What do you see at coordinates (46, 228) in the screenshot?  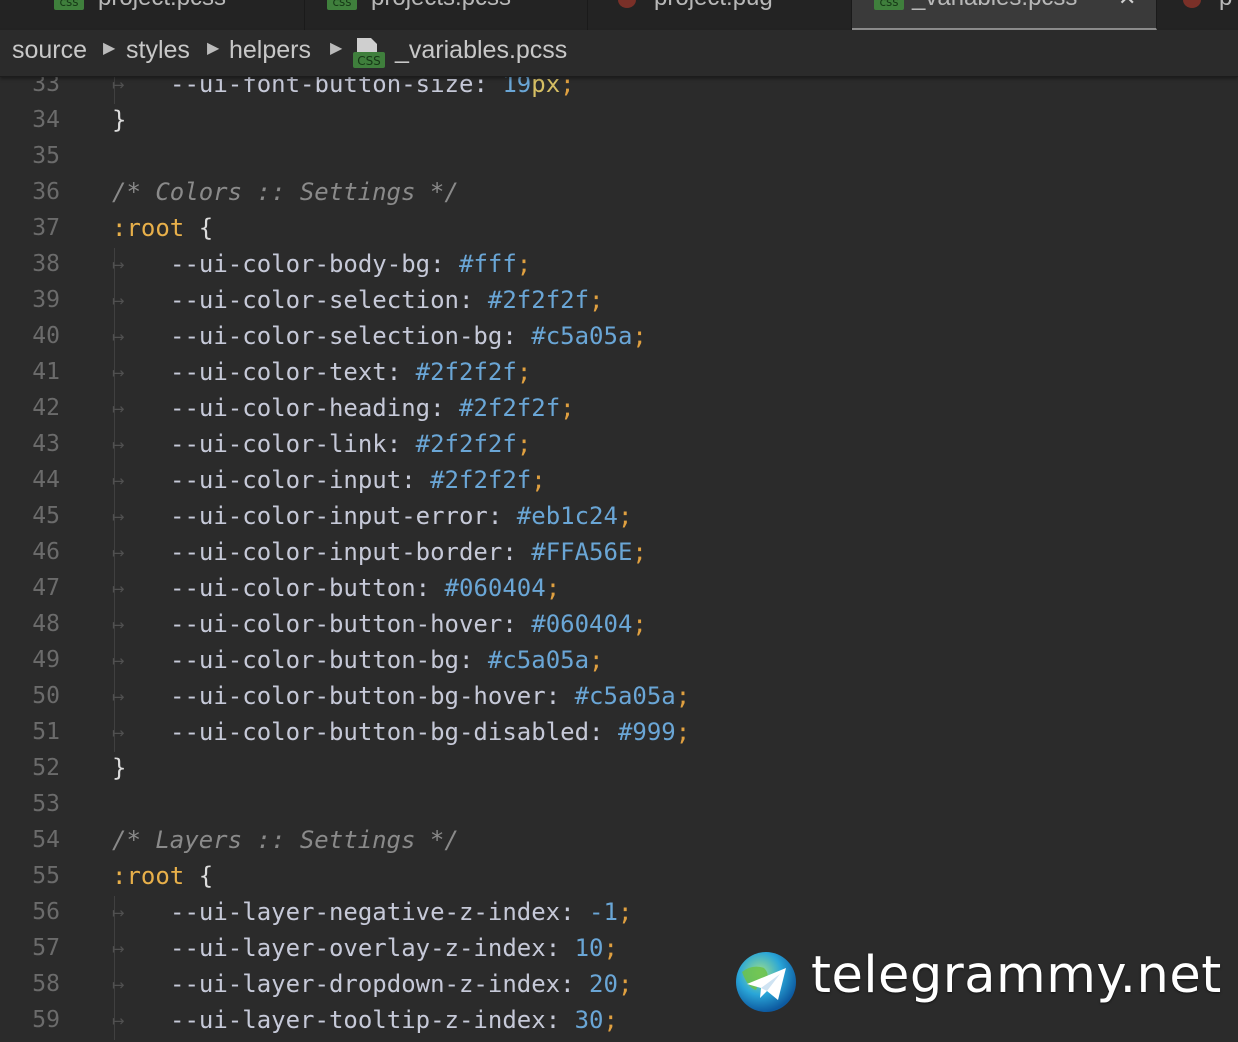 I see `line-number: 37` at bounding box center [46, 228].